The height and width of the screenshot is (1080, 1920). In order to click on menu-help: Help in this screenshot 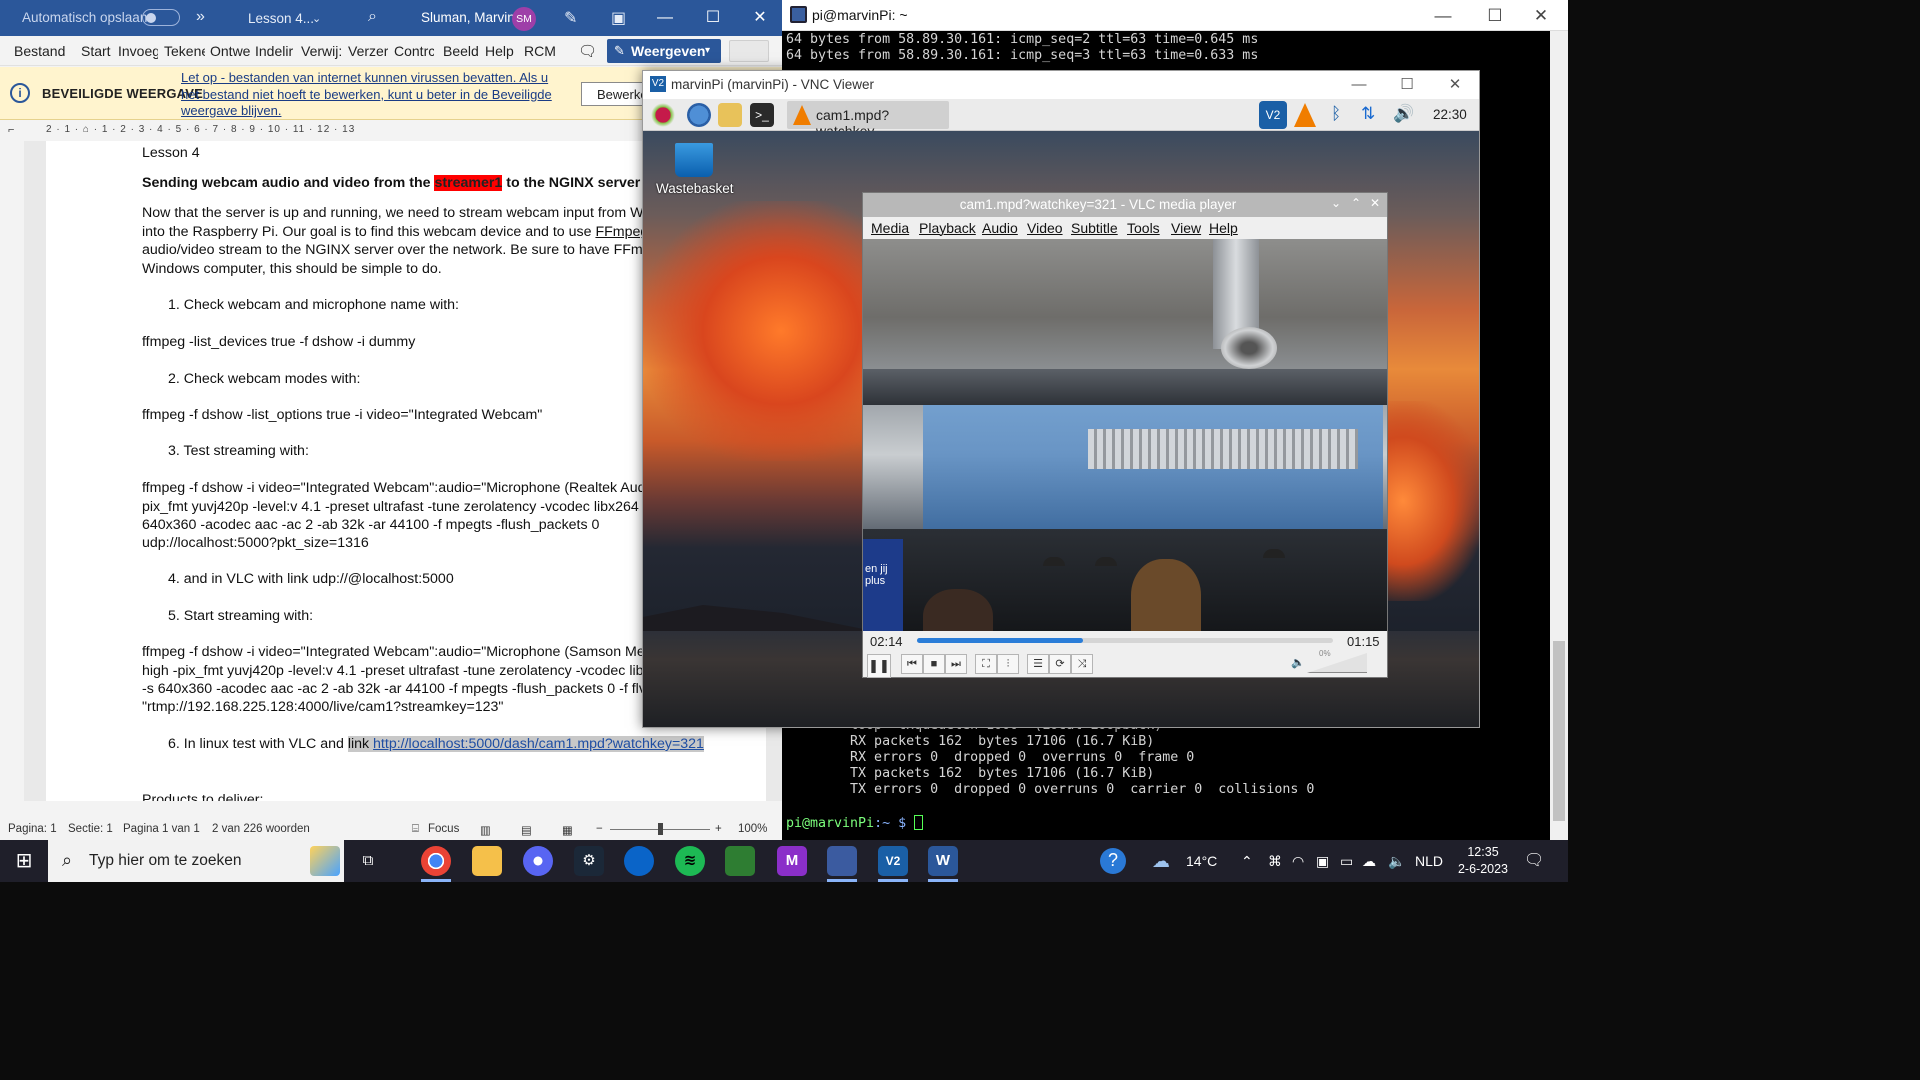, I will do `click(1223, 228)`.